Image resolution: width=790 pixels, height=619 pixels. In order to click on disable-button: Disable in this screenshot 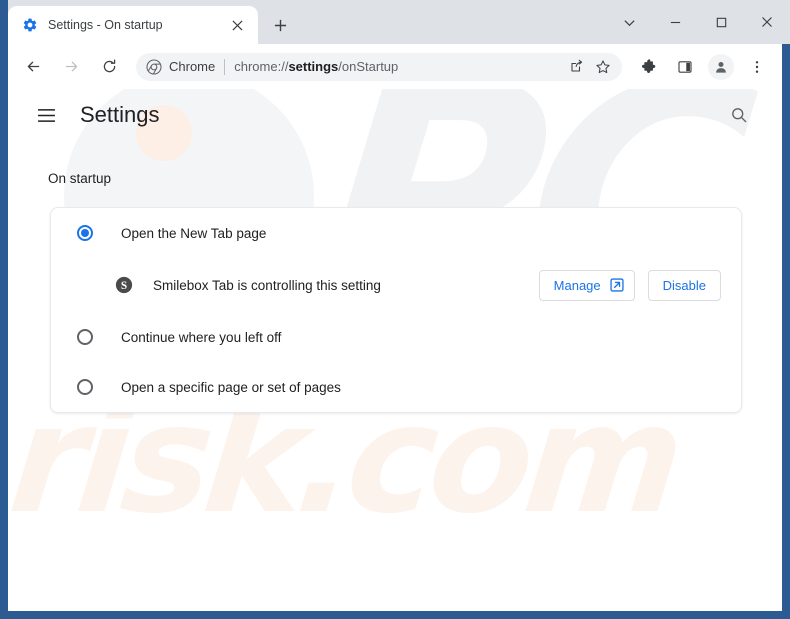, I will do `click(684, 285)`.